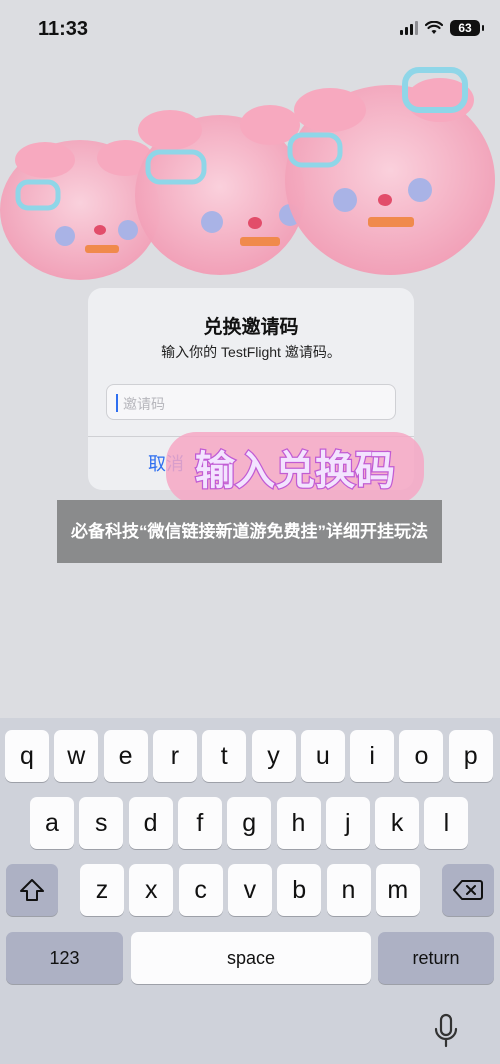  I want to click on key-v: v, so click(249, 890).